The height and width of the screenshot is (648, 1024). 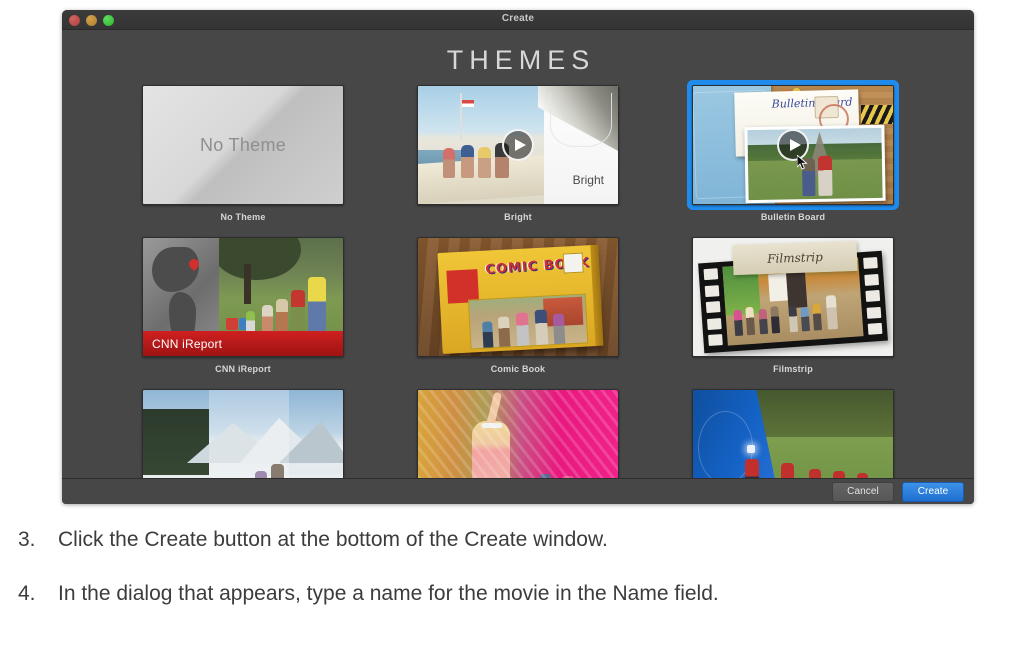 I want to click on cnn-thumb-text: CNN iReport, so click(x=187, y=343).